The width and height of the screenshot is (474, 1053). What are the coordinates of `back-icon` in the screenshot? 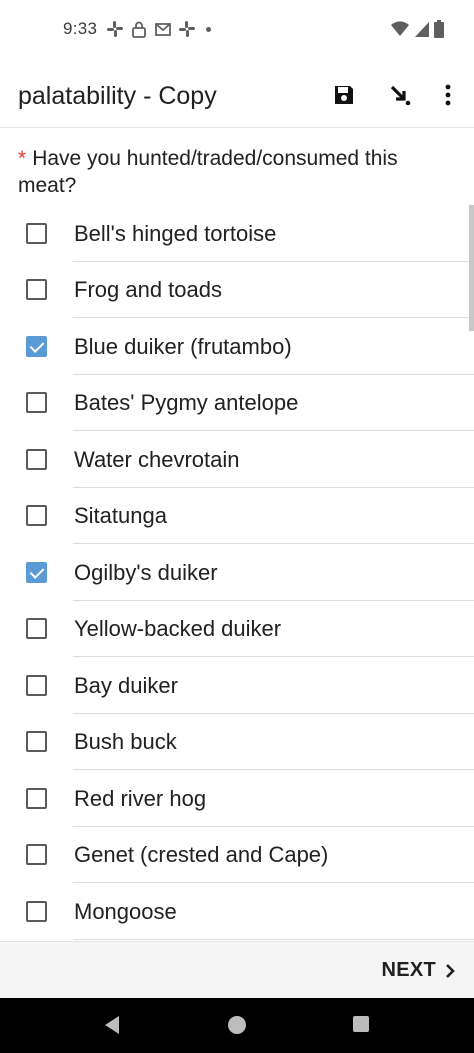 It's located at (112, 1025).